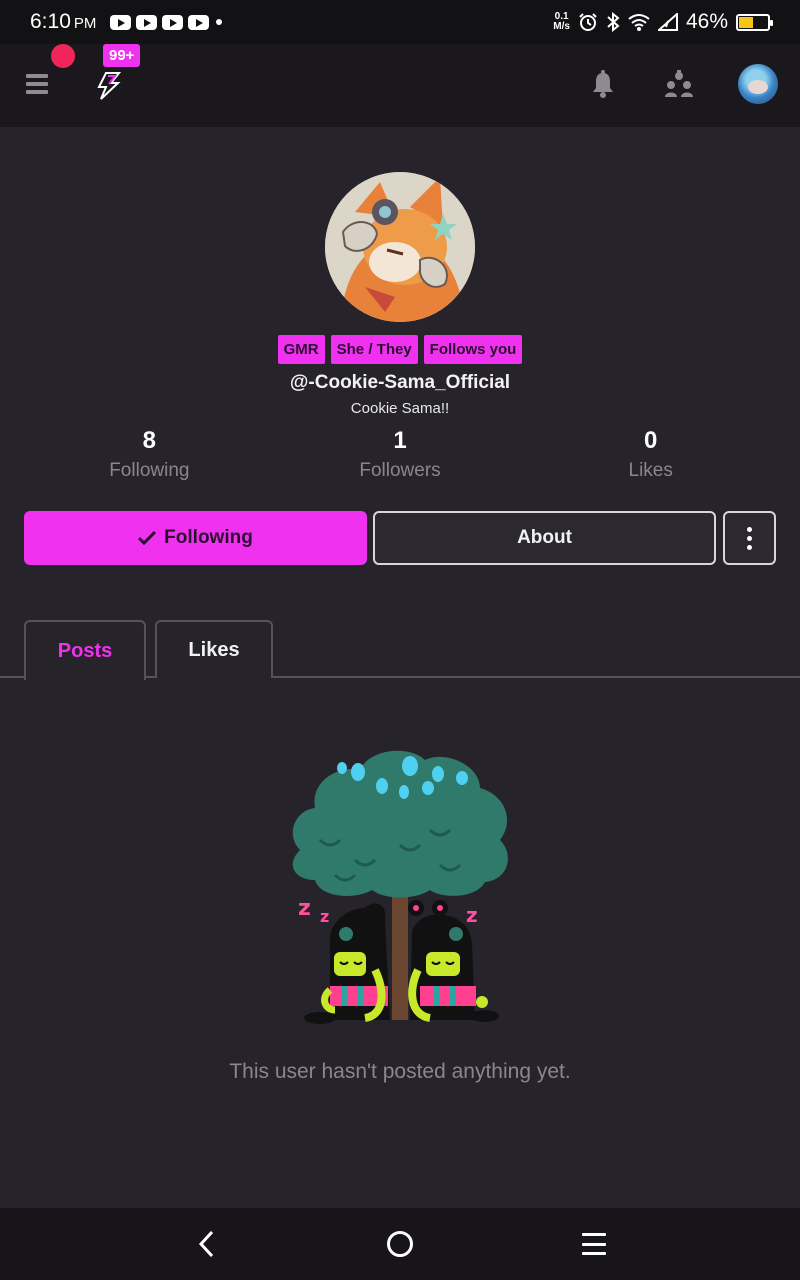 This screenshot has width=800, height=1280. I want to click on back-icon, so click(207, 1244).